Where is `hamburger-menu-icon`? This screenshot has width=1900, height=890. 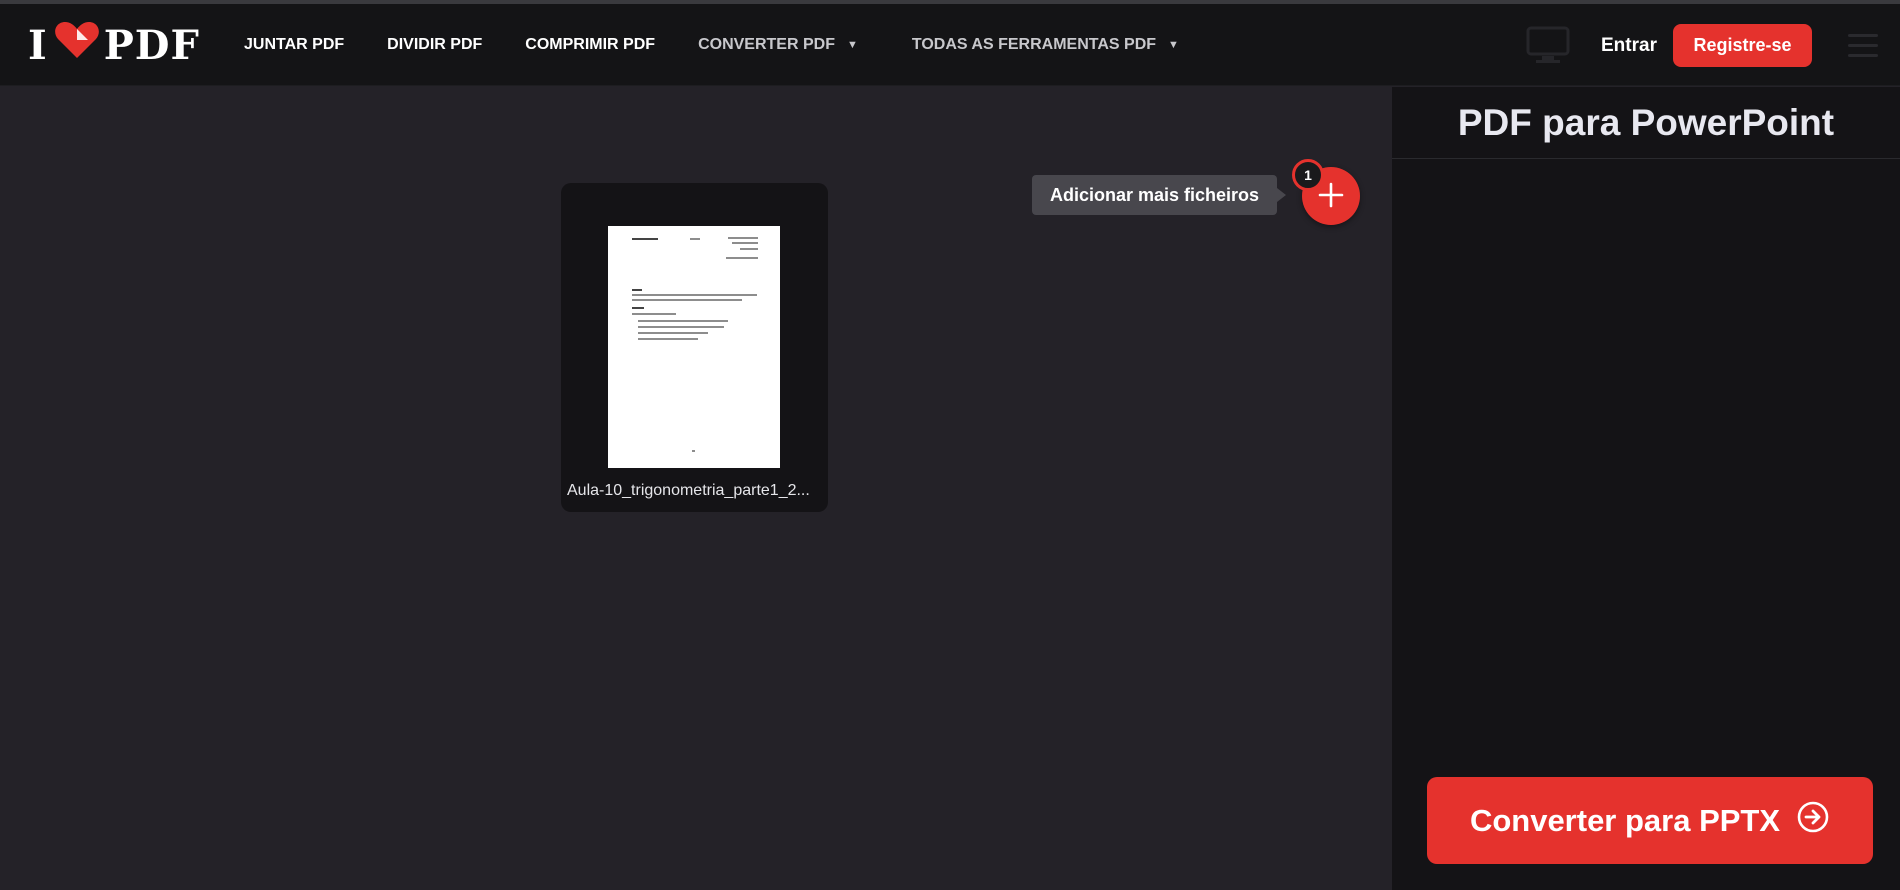
hamburger-menu-icon is located at coordinates (1863, 49).